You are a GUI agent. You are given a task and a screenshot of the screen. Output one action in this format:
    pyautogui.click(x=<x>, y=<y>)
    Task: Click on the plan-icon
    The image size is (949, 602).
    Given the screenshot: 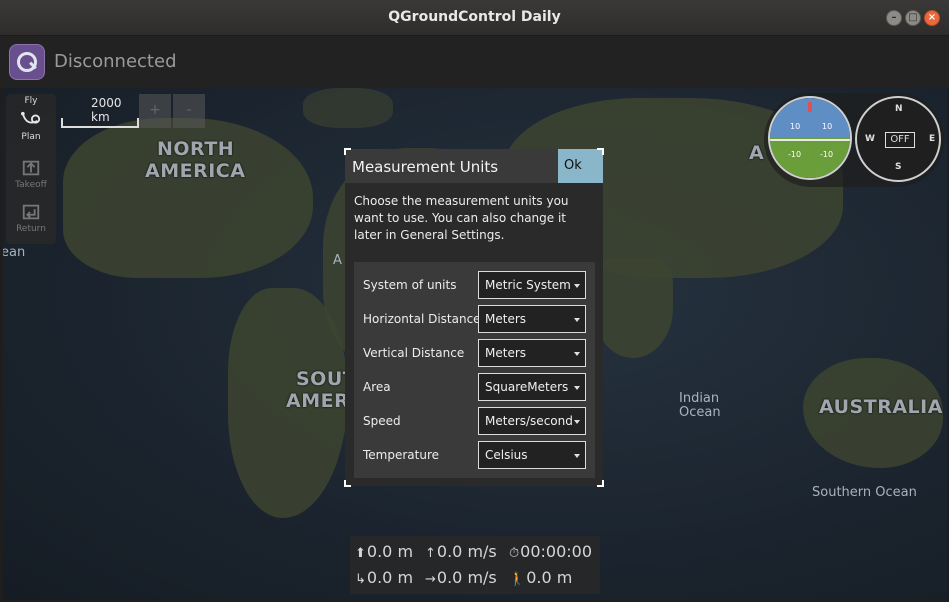 What is the action you would take?
    pyautogui.click(x=31, y=117)
    